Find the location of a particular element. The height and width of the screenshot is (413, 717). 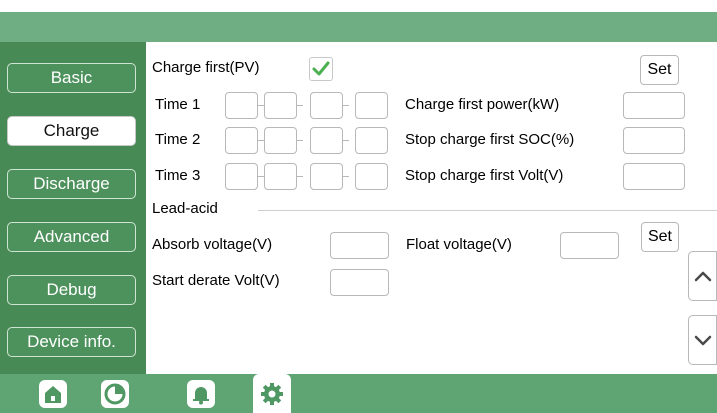

sidebar-item-debug: Debug is located at coordinates (71, 290).